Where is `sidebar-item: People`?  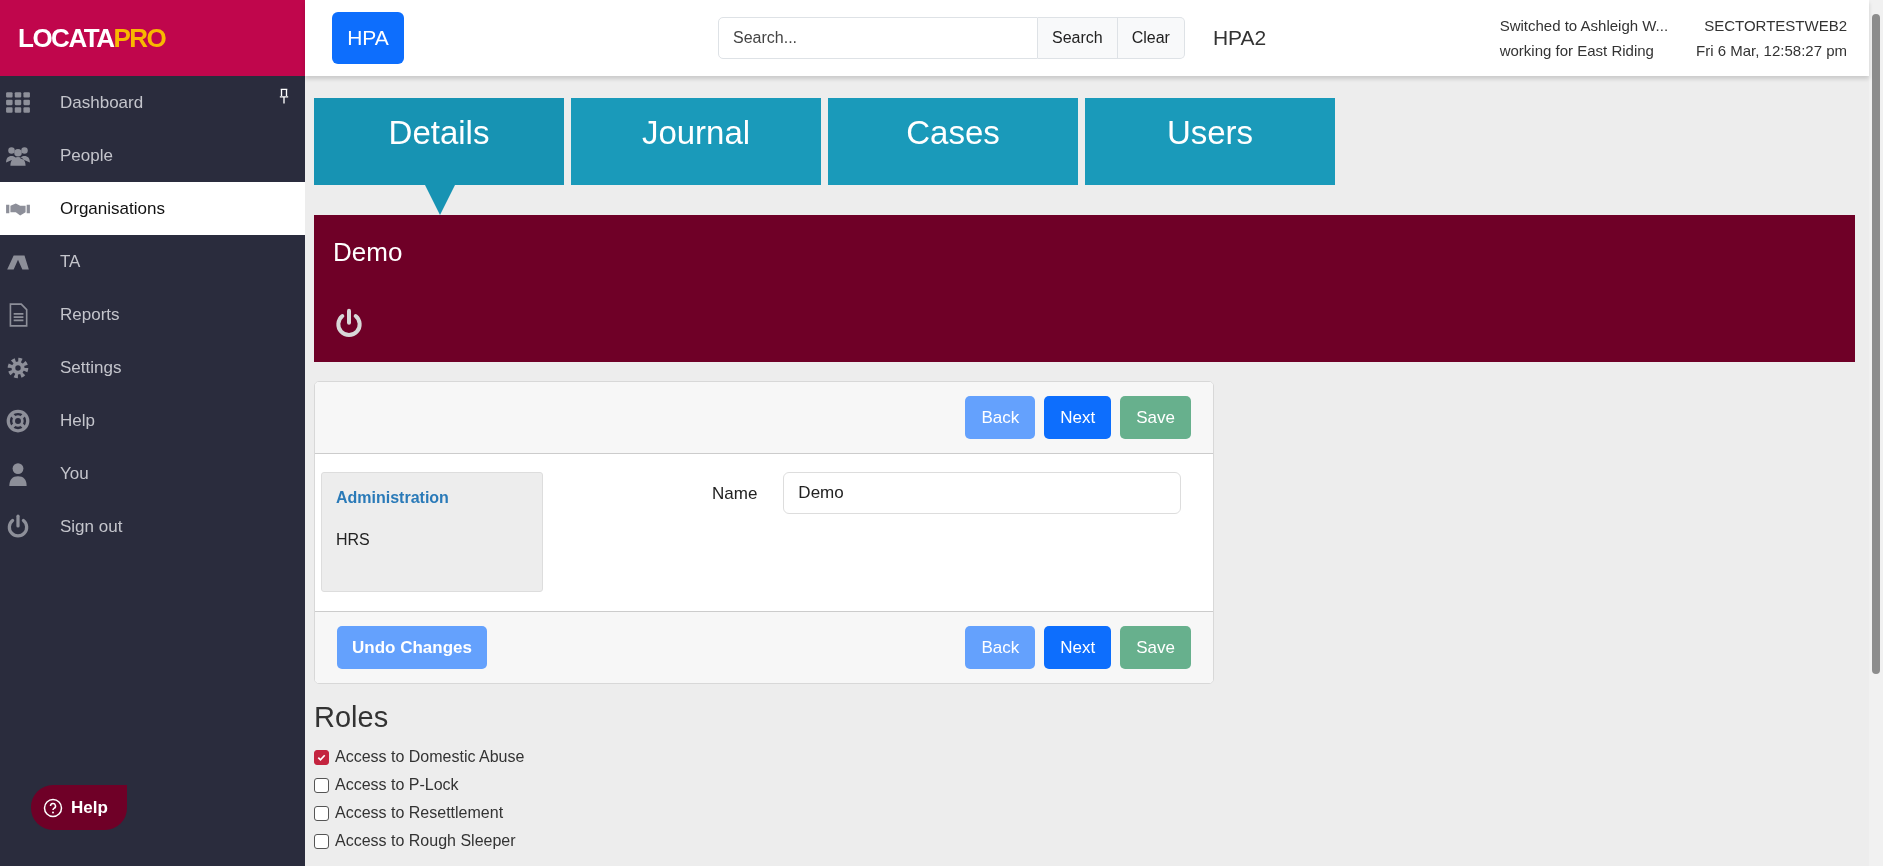 sidebar-item: People is located at coordinates (152, 155).